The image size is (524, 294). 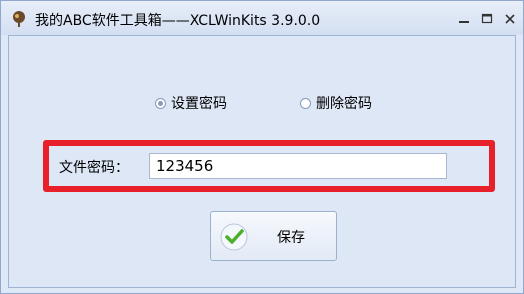 I want to click on maximize-icon, so click(x=487, y=19).